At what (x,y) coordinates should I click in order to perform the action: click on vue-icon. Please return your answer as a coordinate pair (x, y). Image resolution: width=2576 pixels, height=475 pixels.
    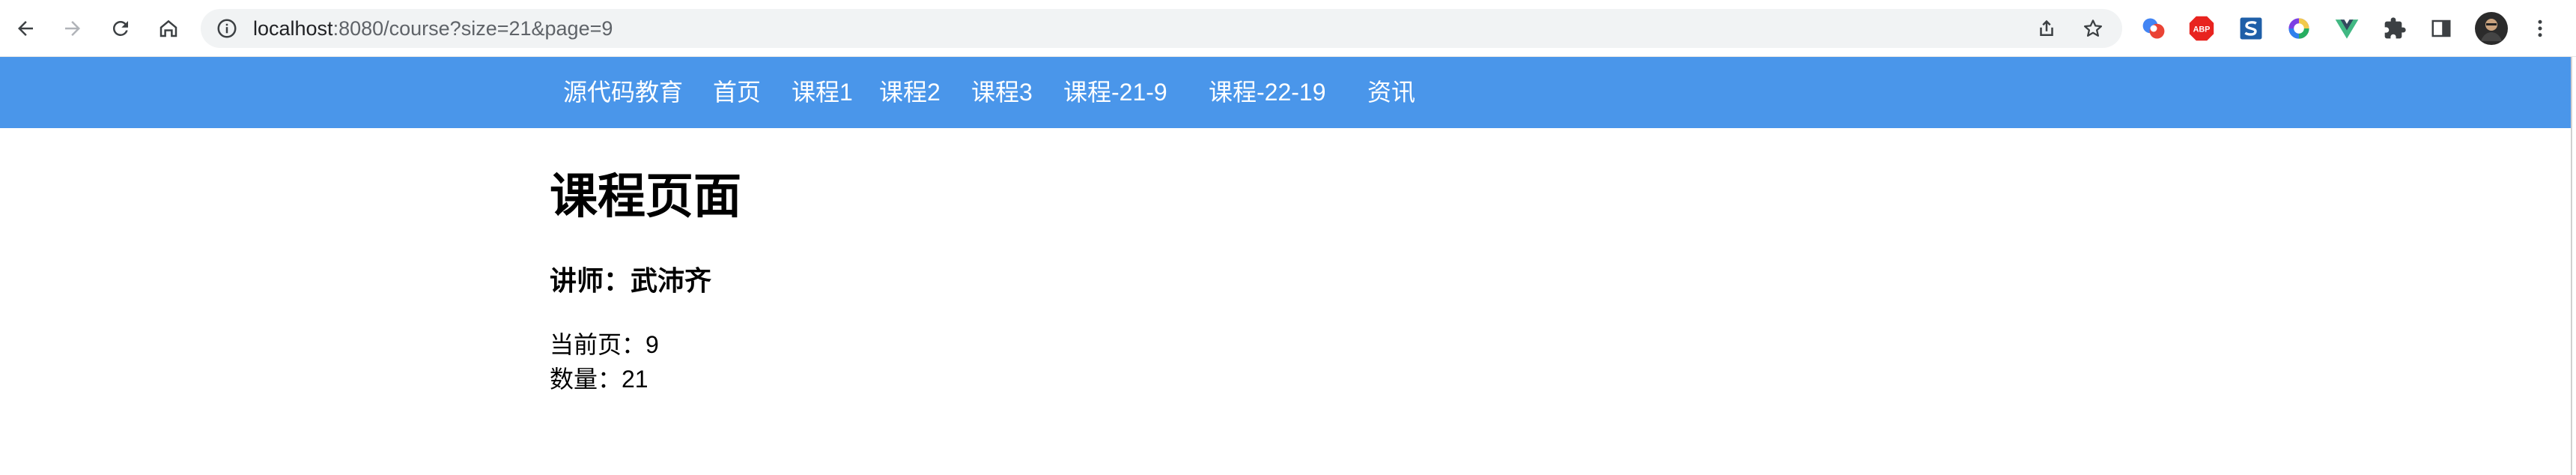
    Looking at the image, I should click on (2347, 29).